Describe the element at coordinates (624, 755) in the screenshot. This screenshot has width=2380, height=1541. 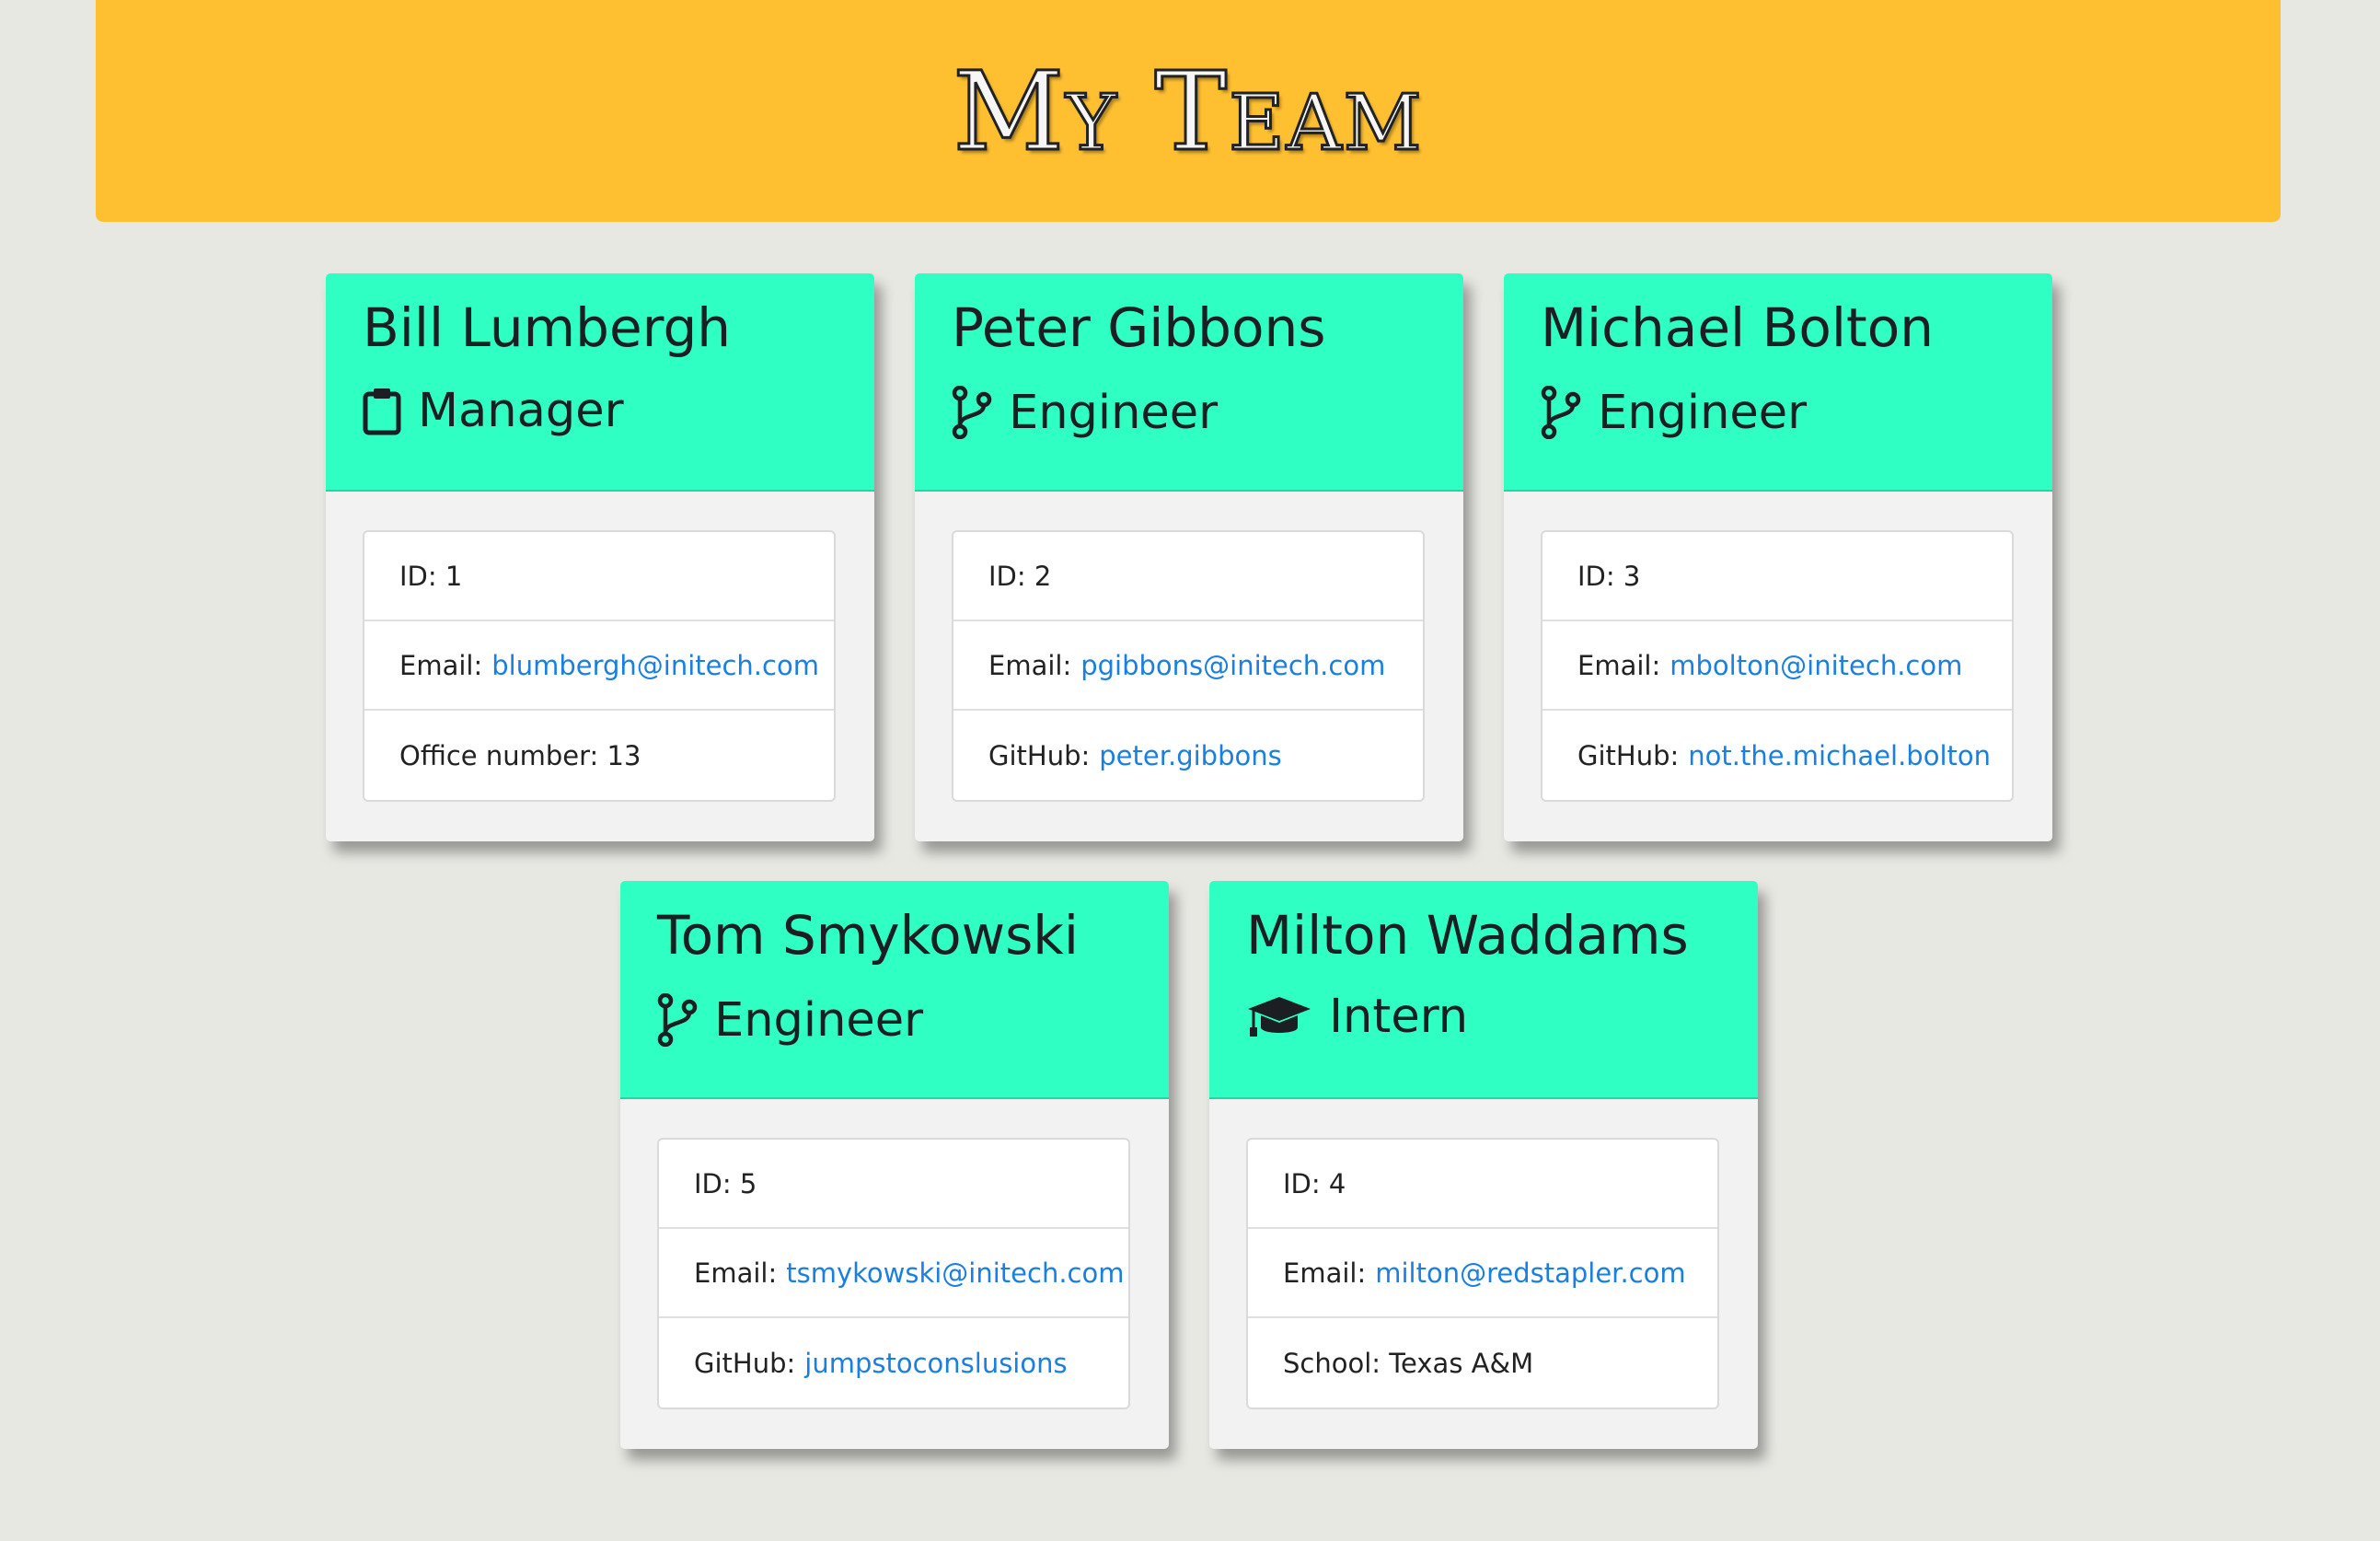
I see `office-value: 13` at that location.